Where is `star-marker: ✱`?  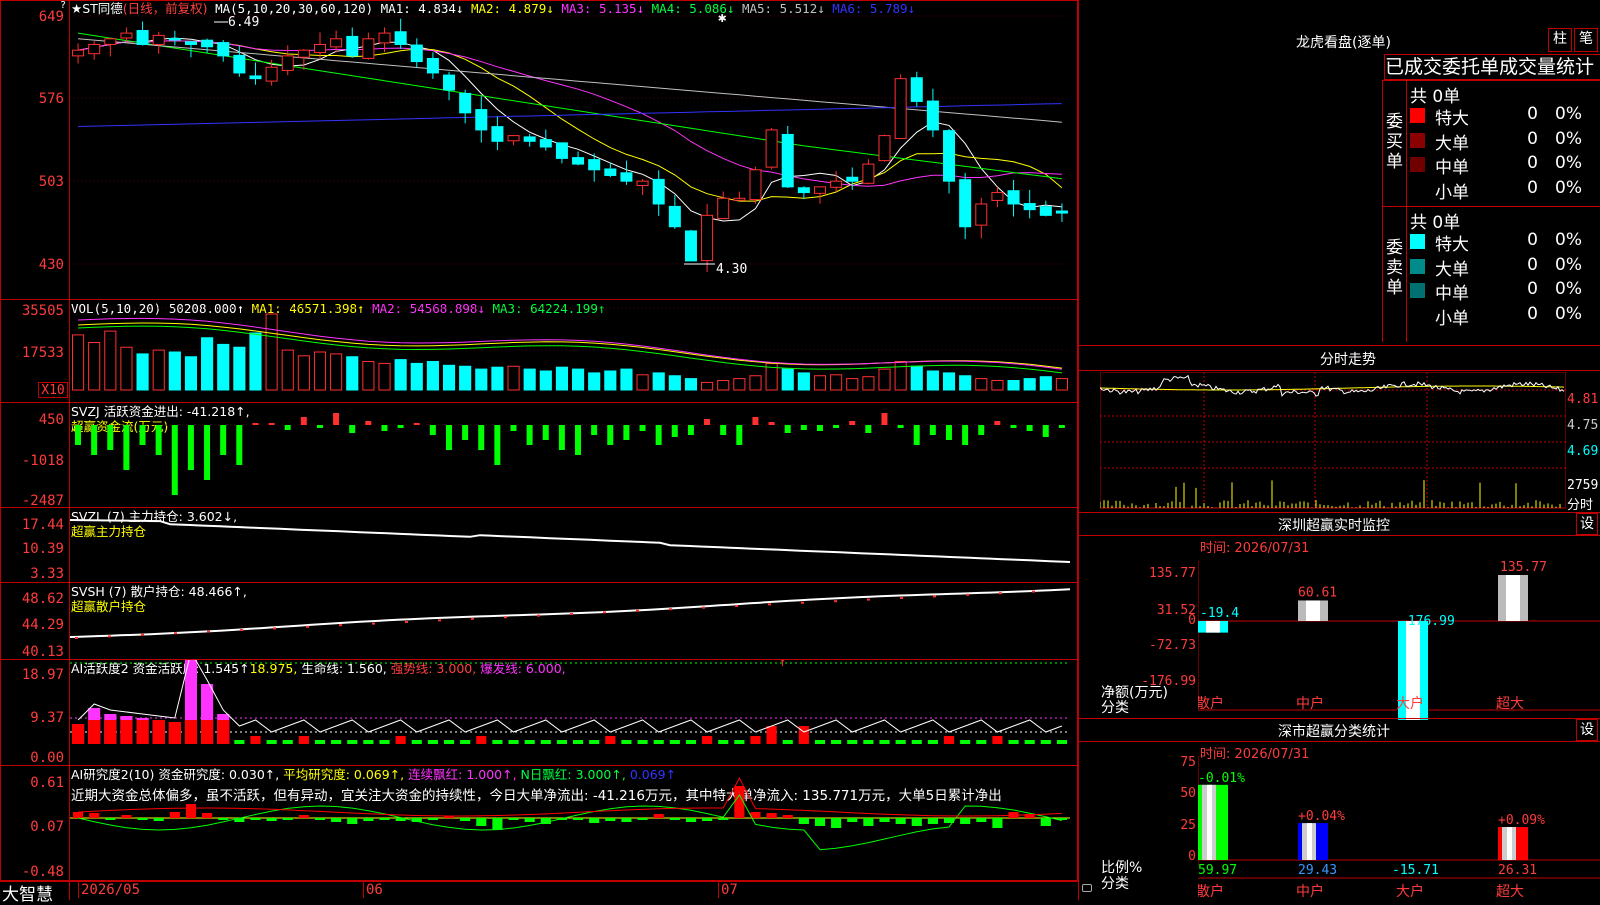
star-marker: ✱ is located at coordinates (722, 18).